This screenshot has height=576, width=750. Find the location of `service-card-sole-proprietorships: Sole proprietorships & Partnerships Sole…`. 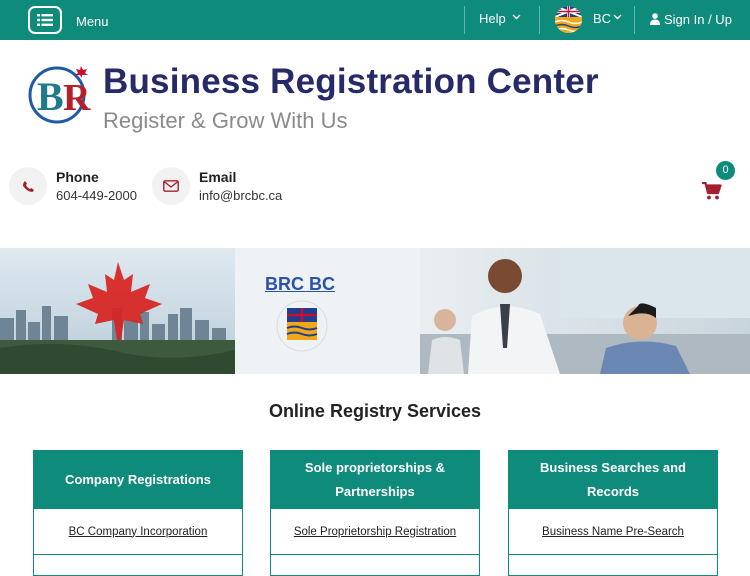

service-card-sole-proprietorships: Sole proprietorships & Partnerships Sole… is located at coordinates (375, 513).